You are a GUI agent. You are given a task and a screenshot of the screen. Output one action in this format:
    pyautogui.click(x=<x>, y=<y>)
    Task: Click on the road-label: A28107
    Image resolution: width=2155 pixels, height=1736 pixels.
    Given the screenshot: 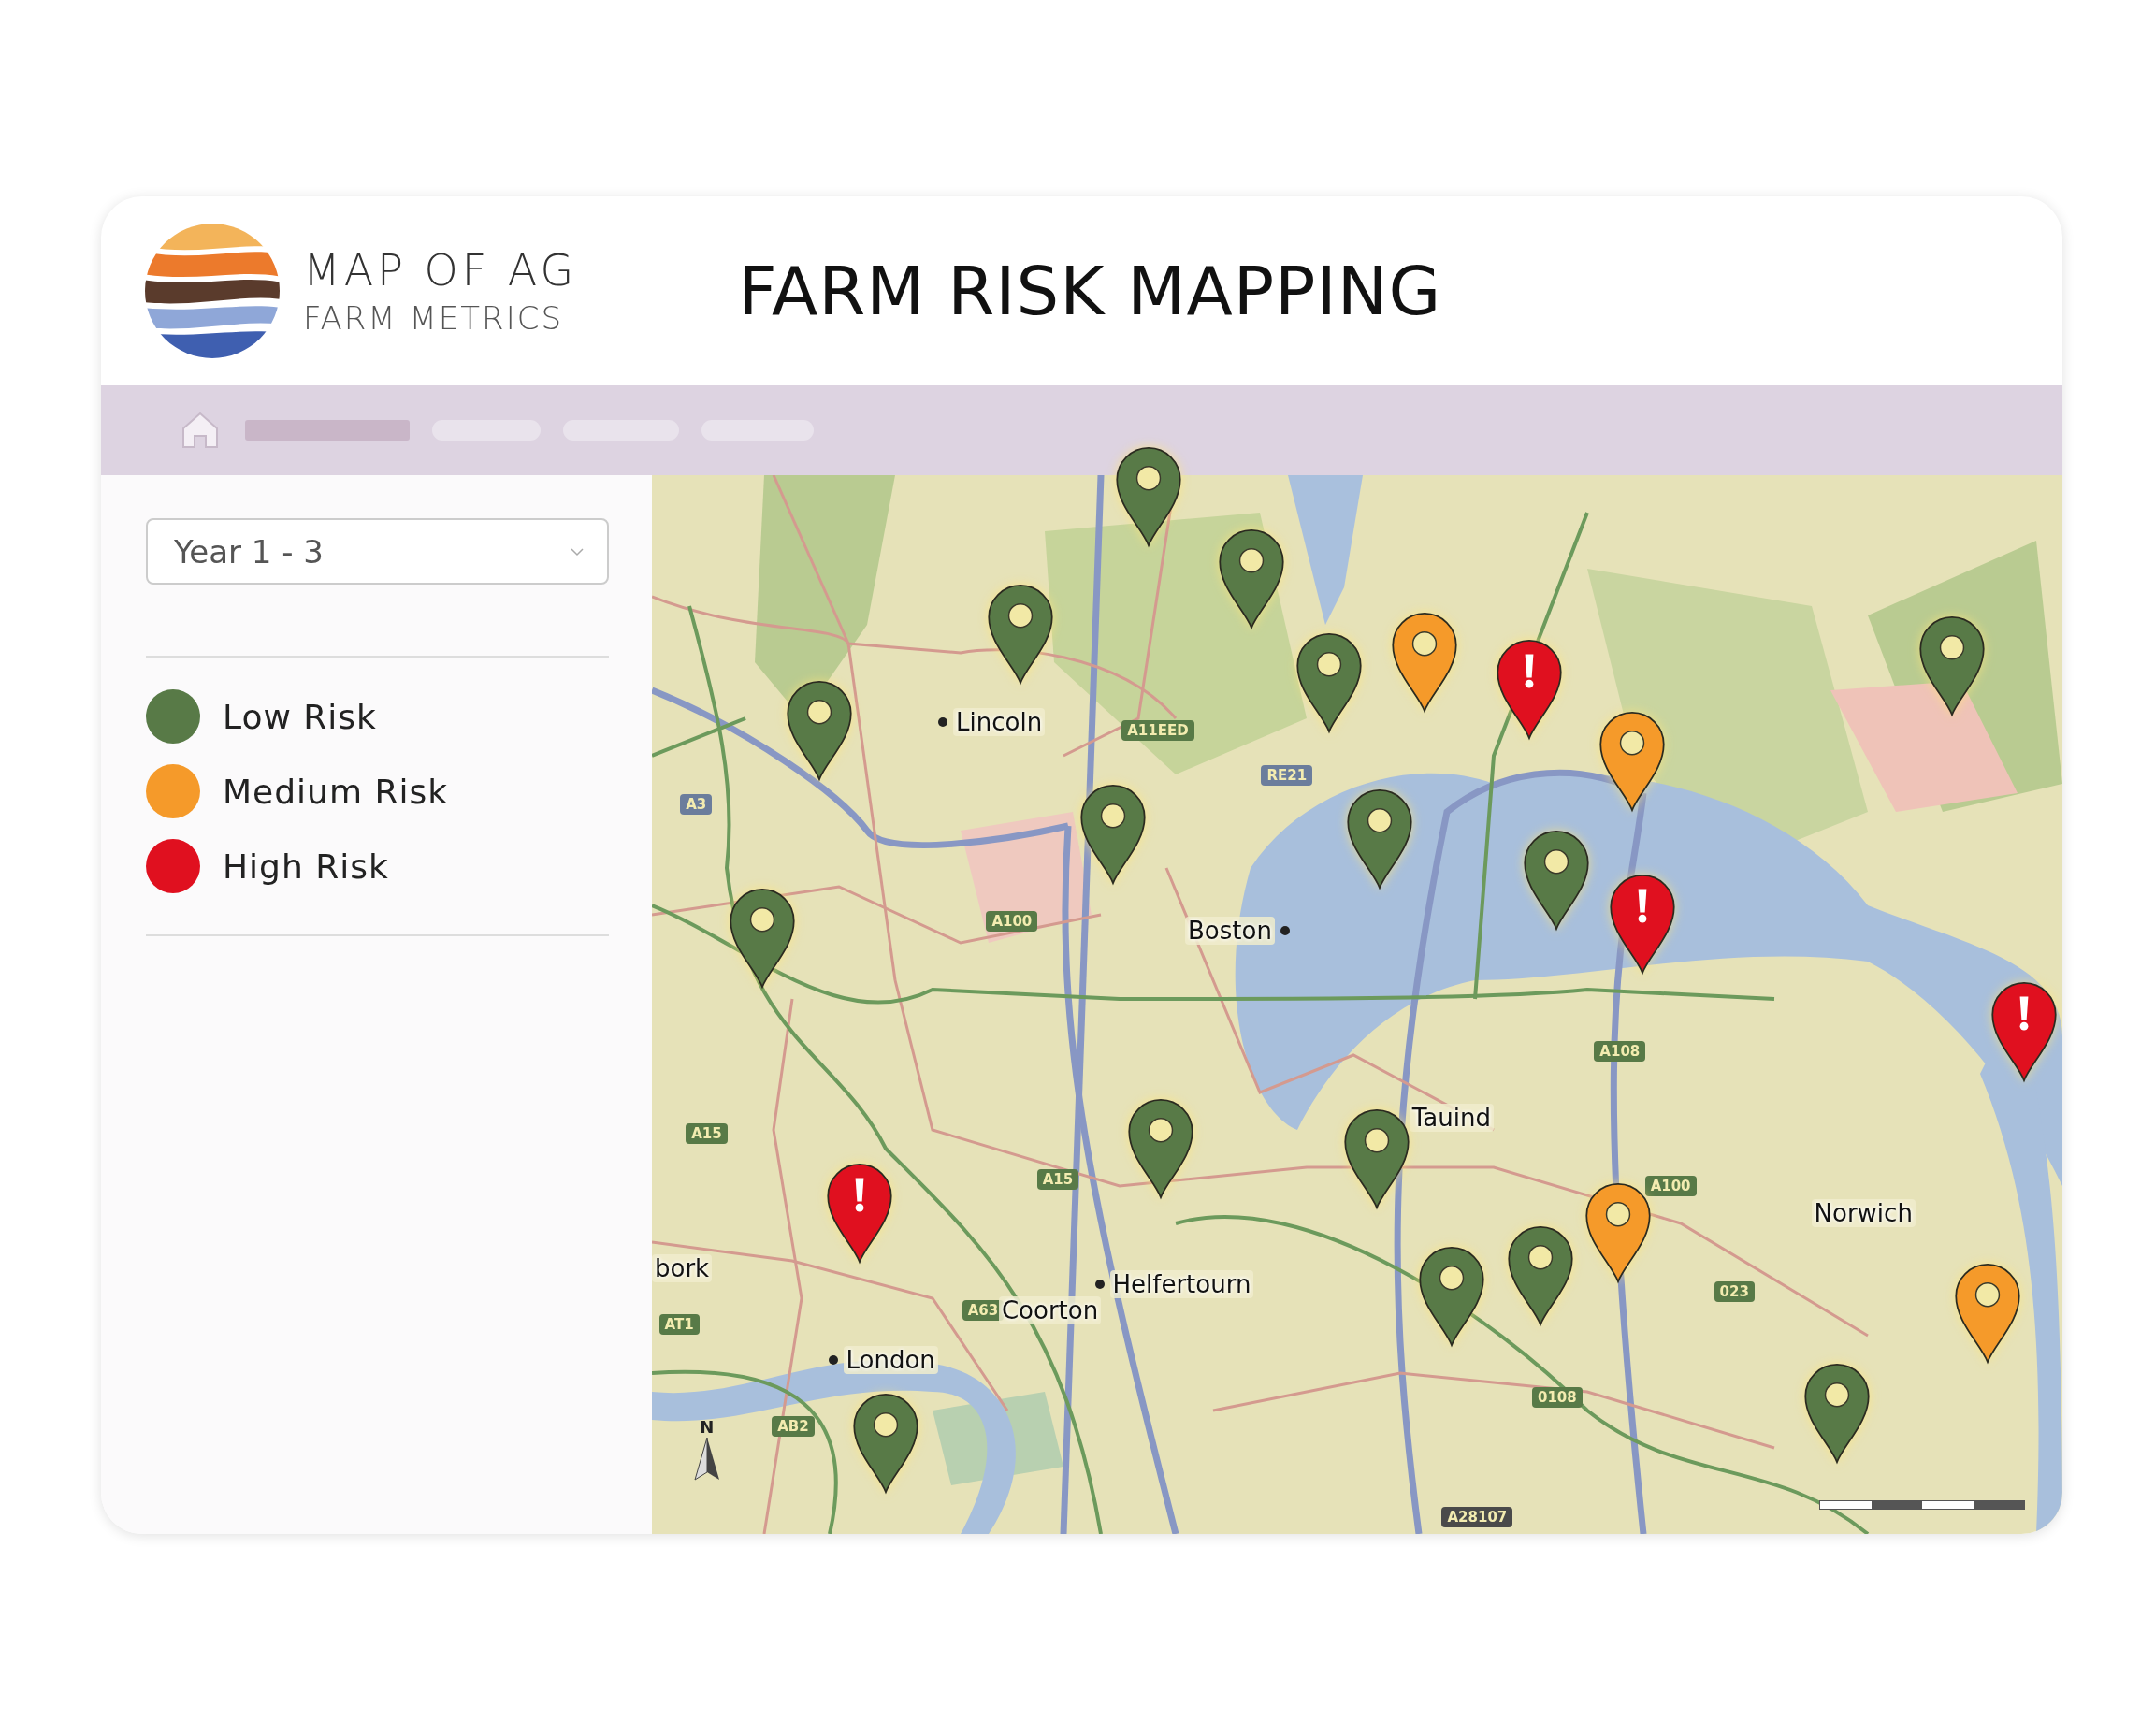 What is the action you would take?
    pyautogui.click(x=1477, y=1516)
    